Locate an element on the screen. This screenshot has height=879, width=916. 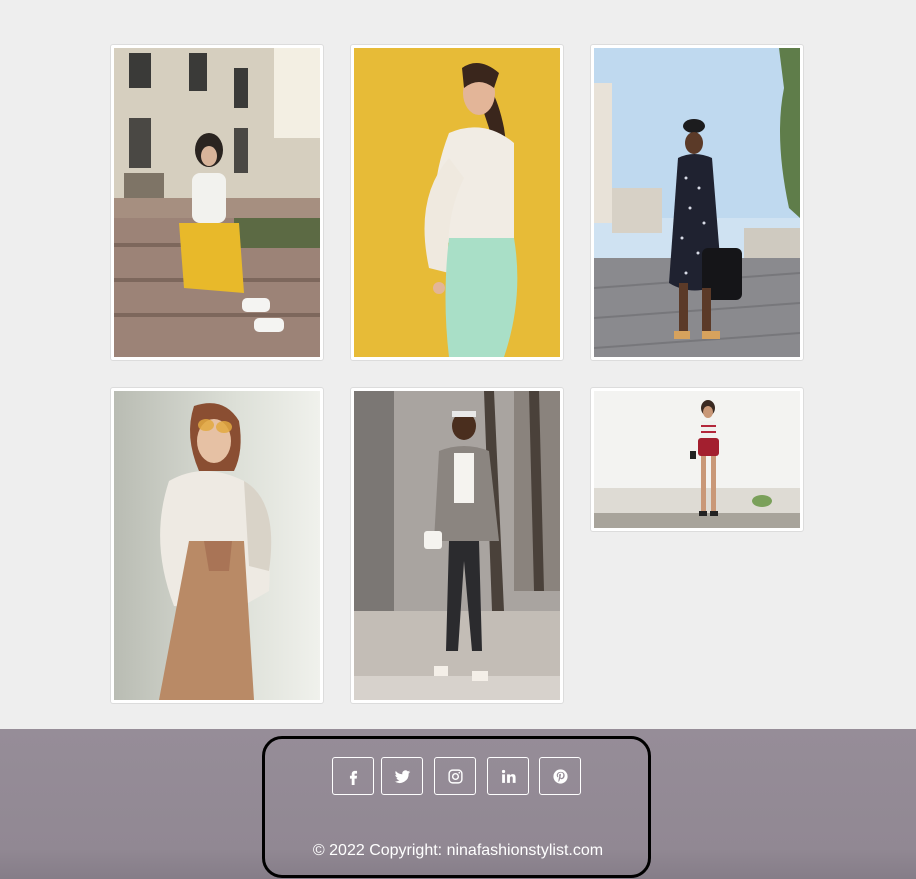
copyright-prefix: © 2022 Copyright: is located at coordinates (379, 850).